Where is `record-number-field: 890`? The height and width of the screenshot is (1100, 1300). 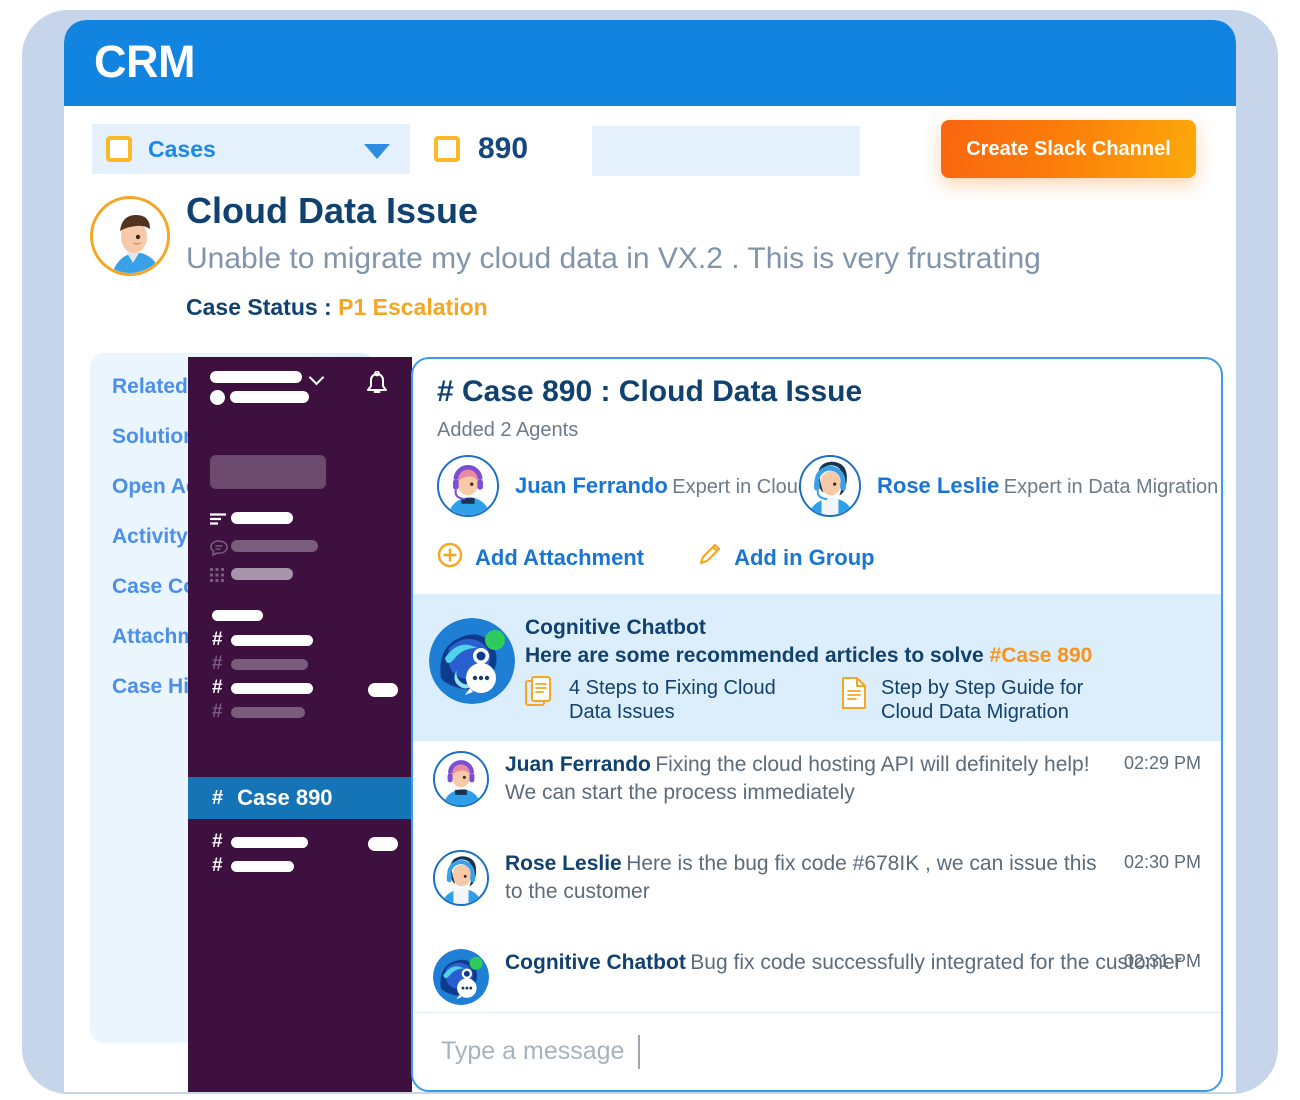 record-number-field: 890 is located at coordinates (509, 149).